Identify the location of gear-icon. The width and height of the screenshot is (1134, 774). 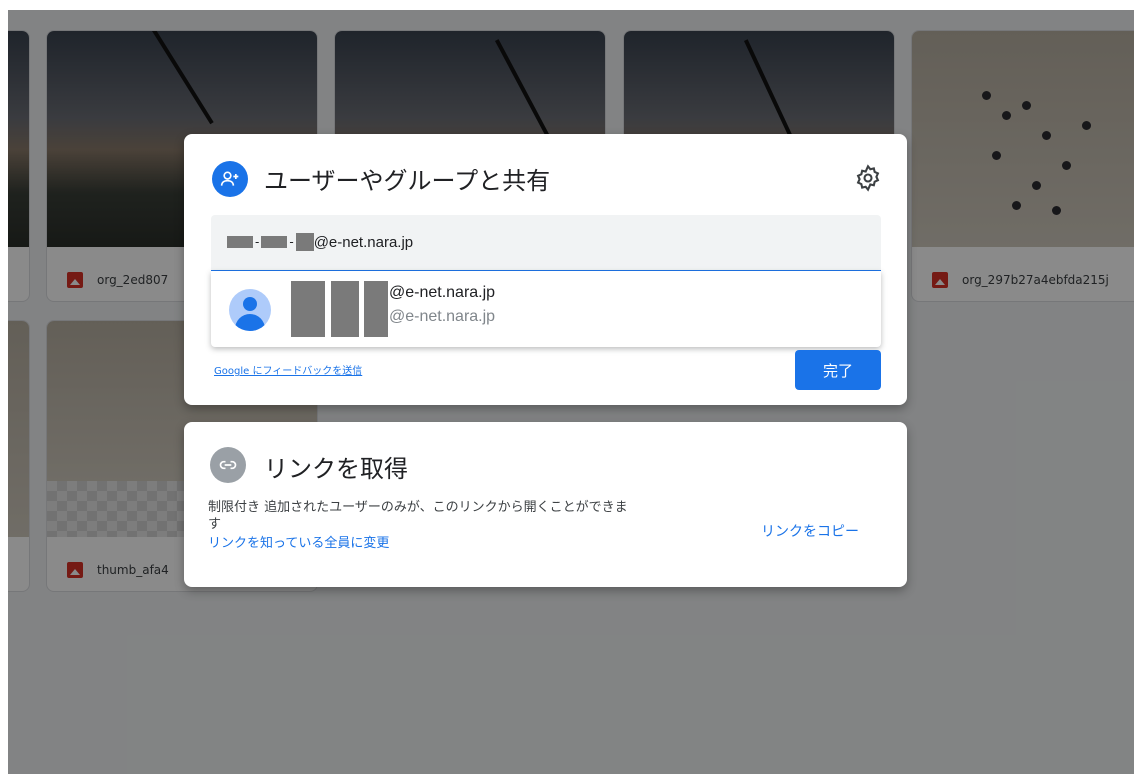
(868, 178).